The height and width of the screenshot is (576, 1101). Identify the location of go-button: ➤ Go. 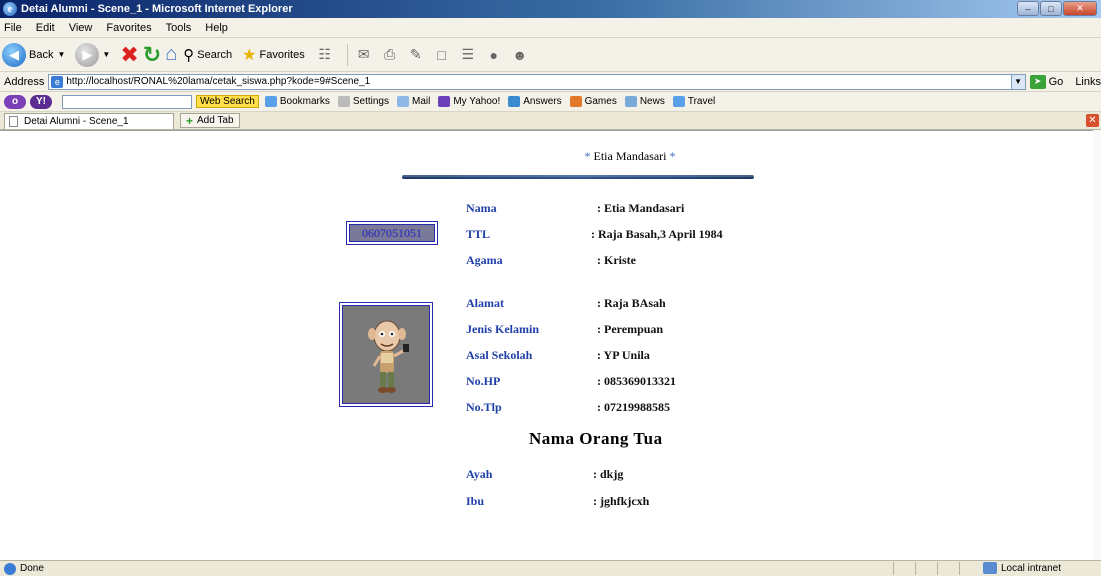
(1046, 81).